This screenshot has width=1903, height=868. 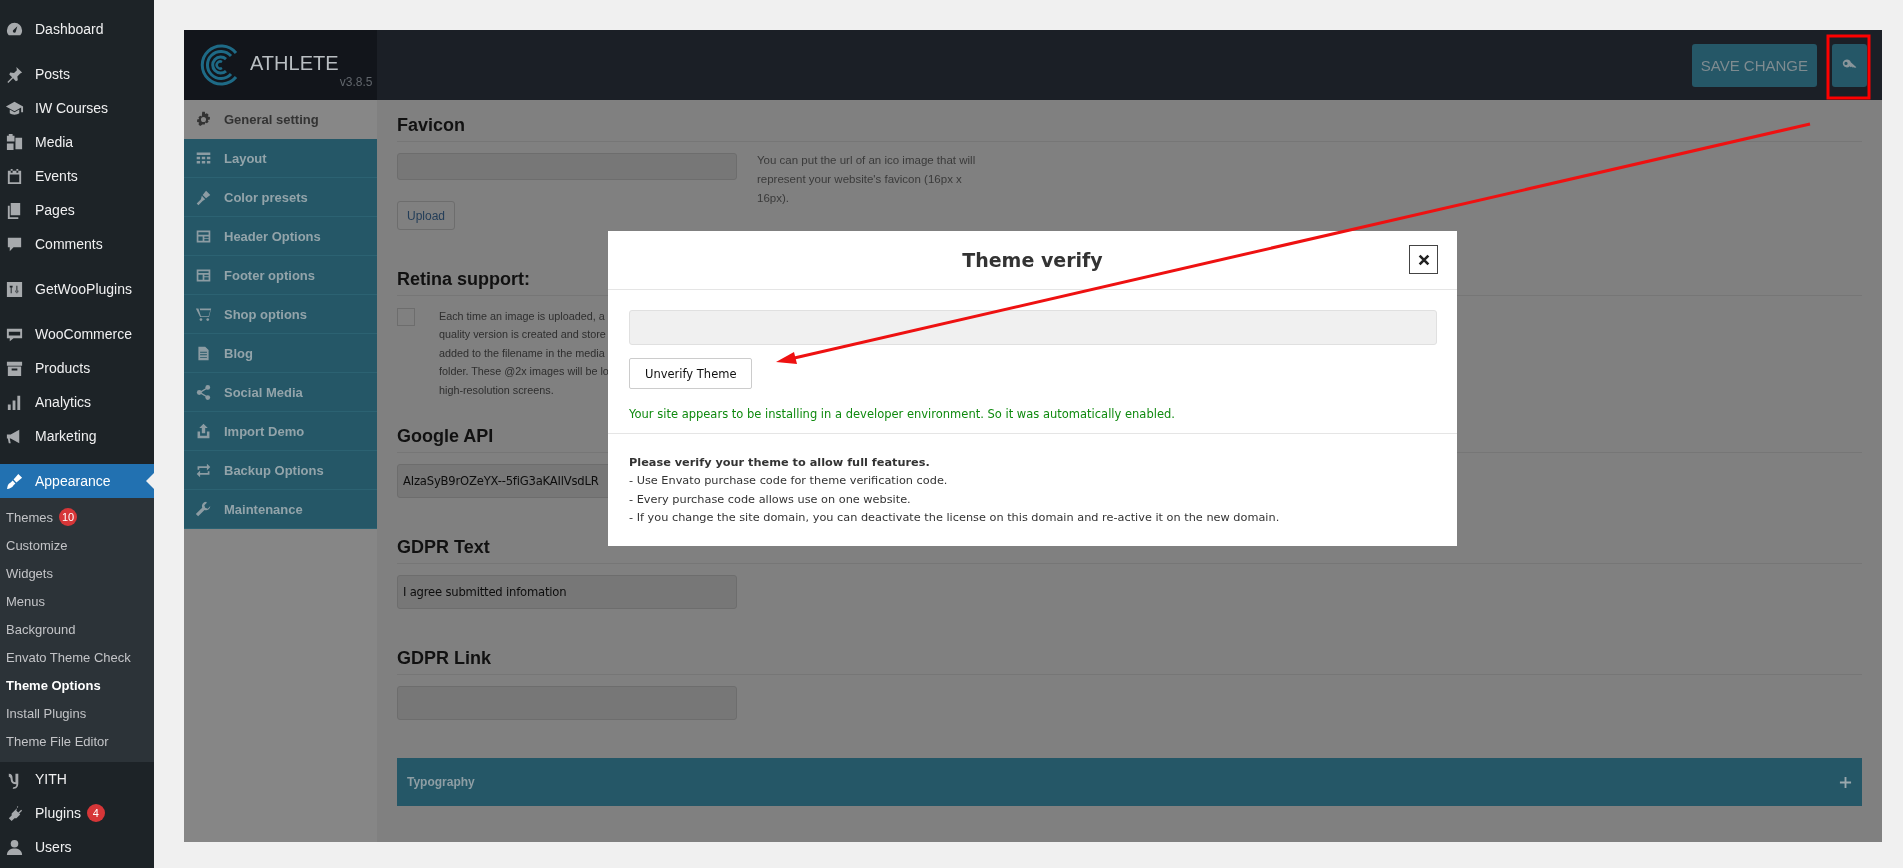 What do you see at coordinates (77, 573) in the screenshot?
I see `submenu-item: Widgets` at bounding box center [77, 573].